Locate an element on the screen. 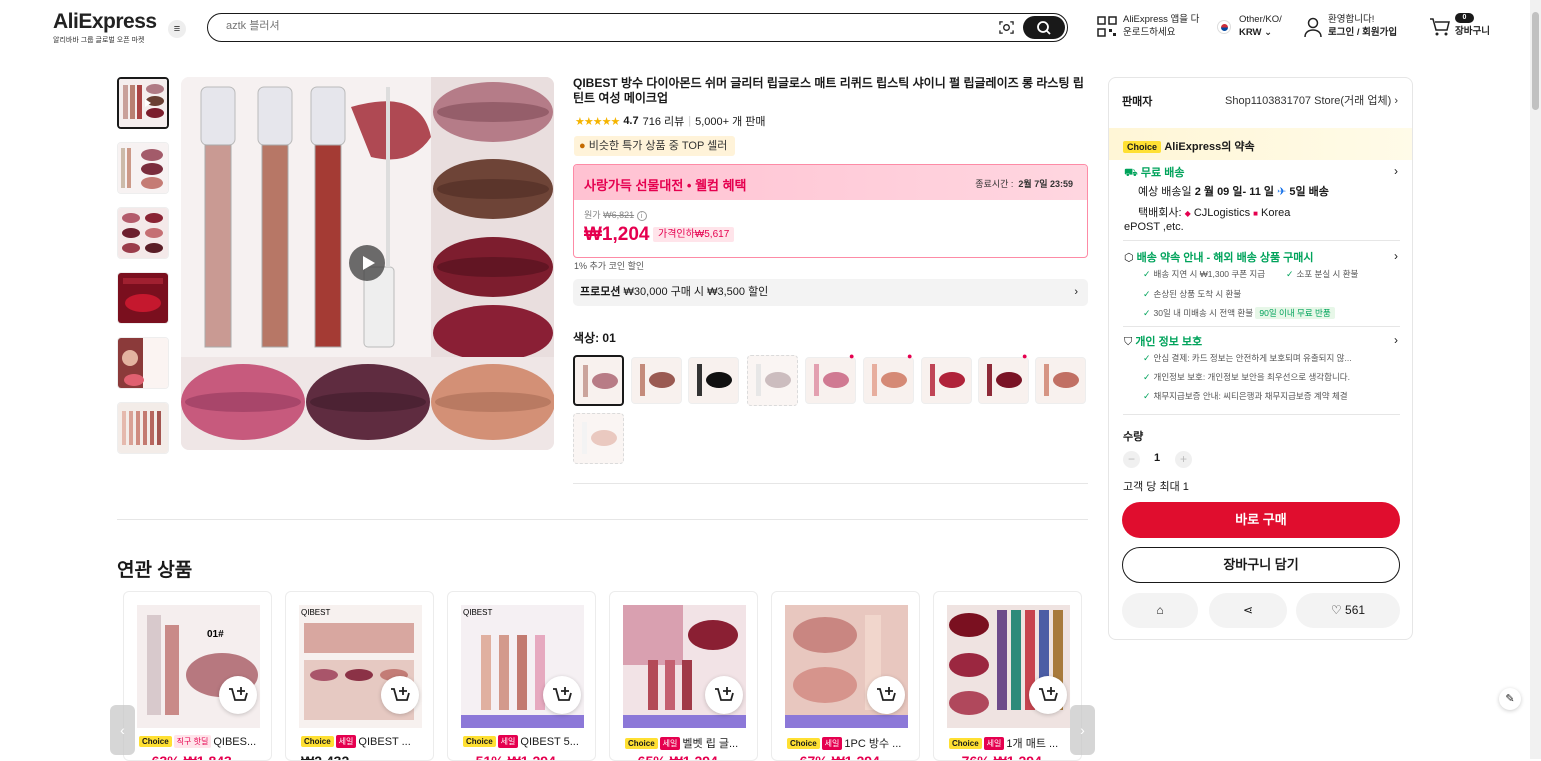 This screenshot has height=761, width=1541. review-count: 716 리뷰 is located at coordinates (664, 121).